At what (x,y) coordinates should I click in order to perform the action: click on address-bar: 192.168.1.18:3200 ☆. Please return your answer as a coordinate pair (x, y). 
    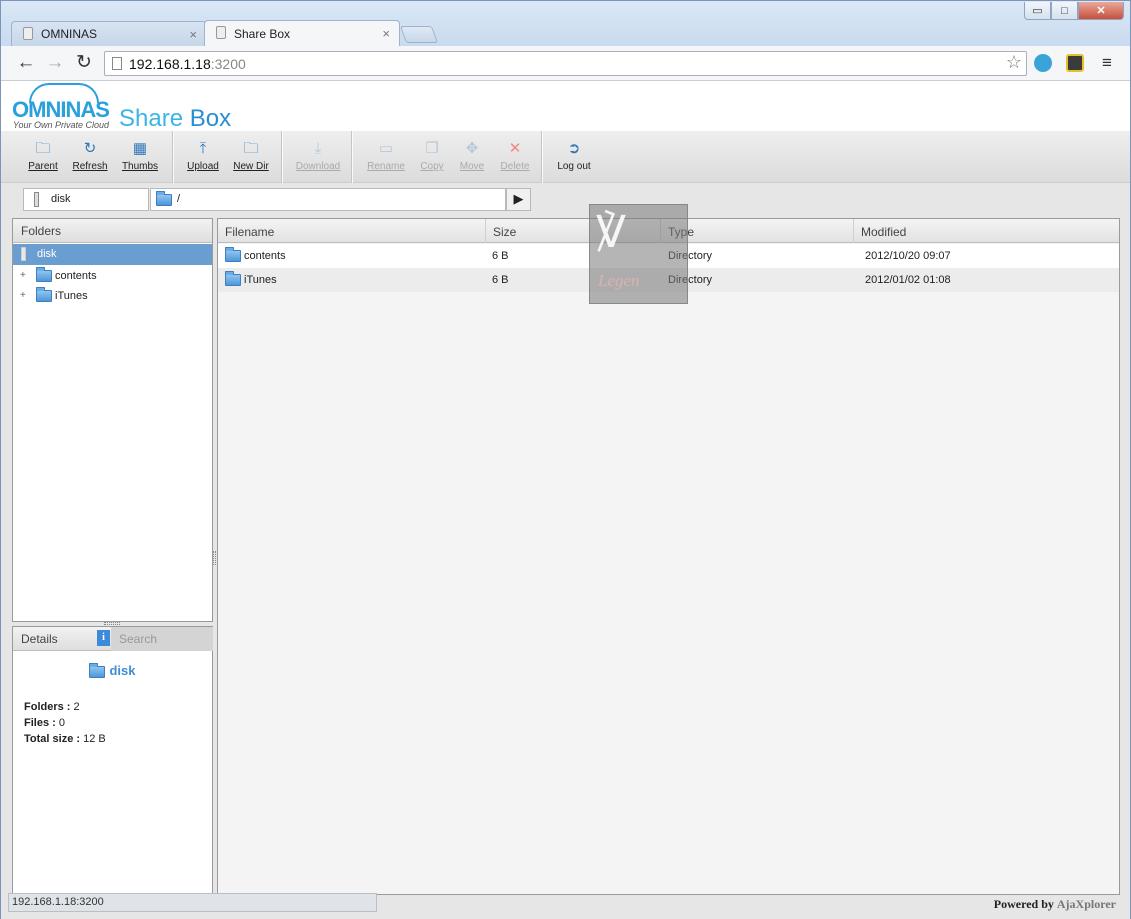
    Looking at the image, I should click on (565, 63).